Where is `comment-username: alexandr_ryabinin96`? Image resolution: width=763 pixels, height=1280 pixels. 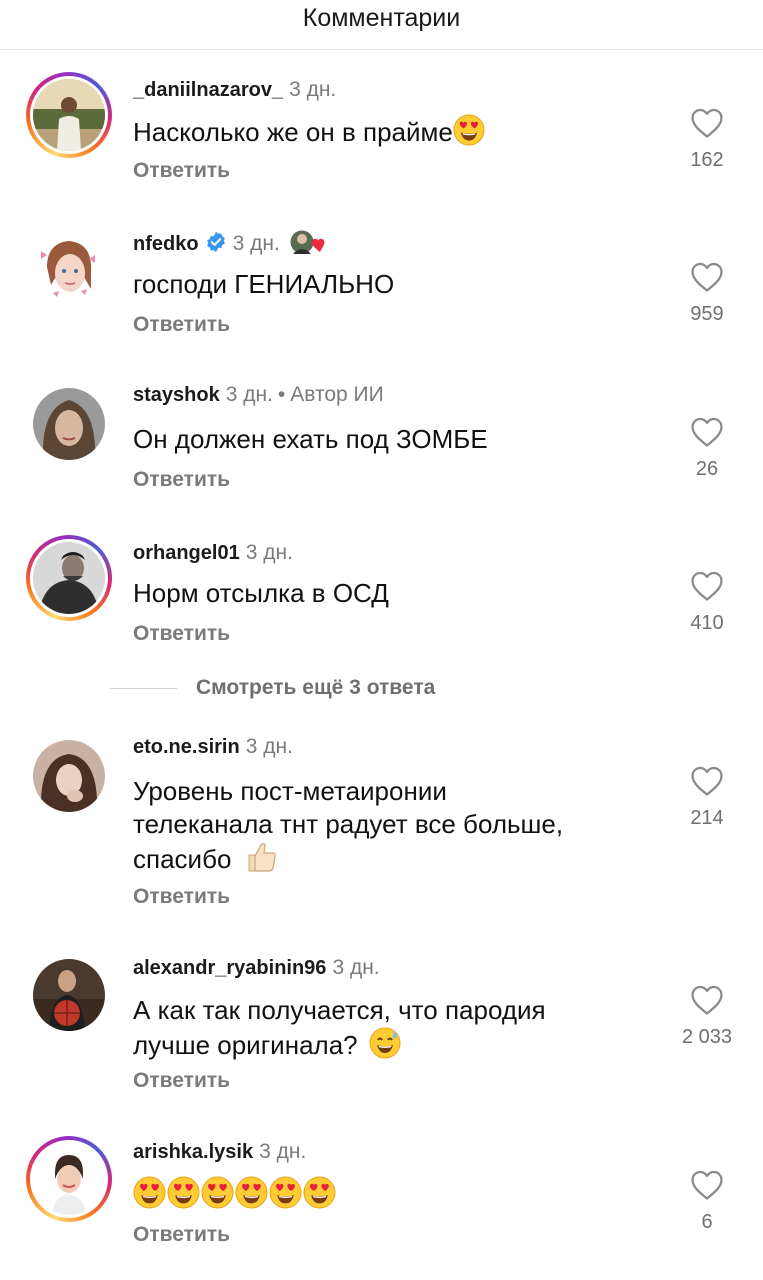
comment-username: alexandr_ryabinin96 is located at coordinates (229, 968).